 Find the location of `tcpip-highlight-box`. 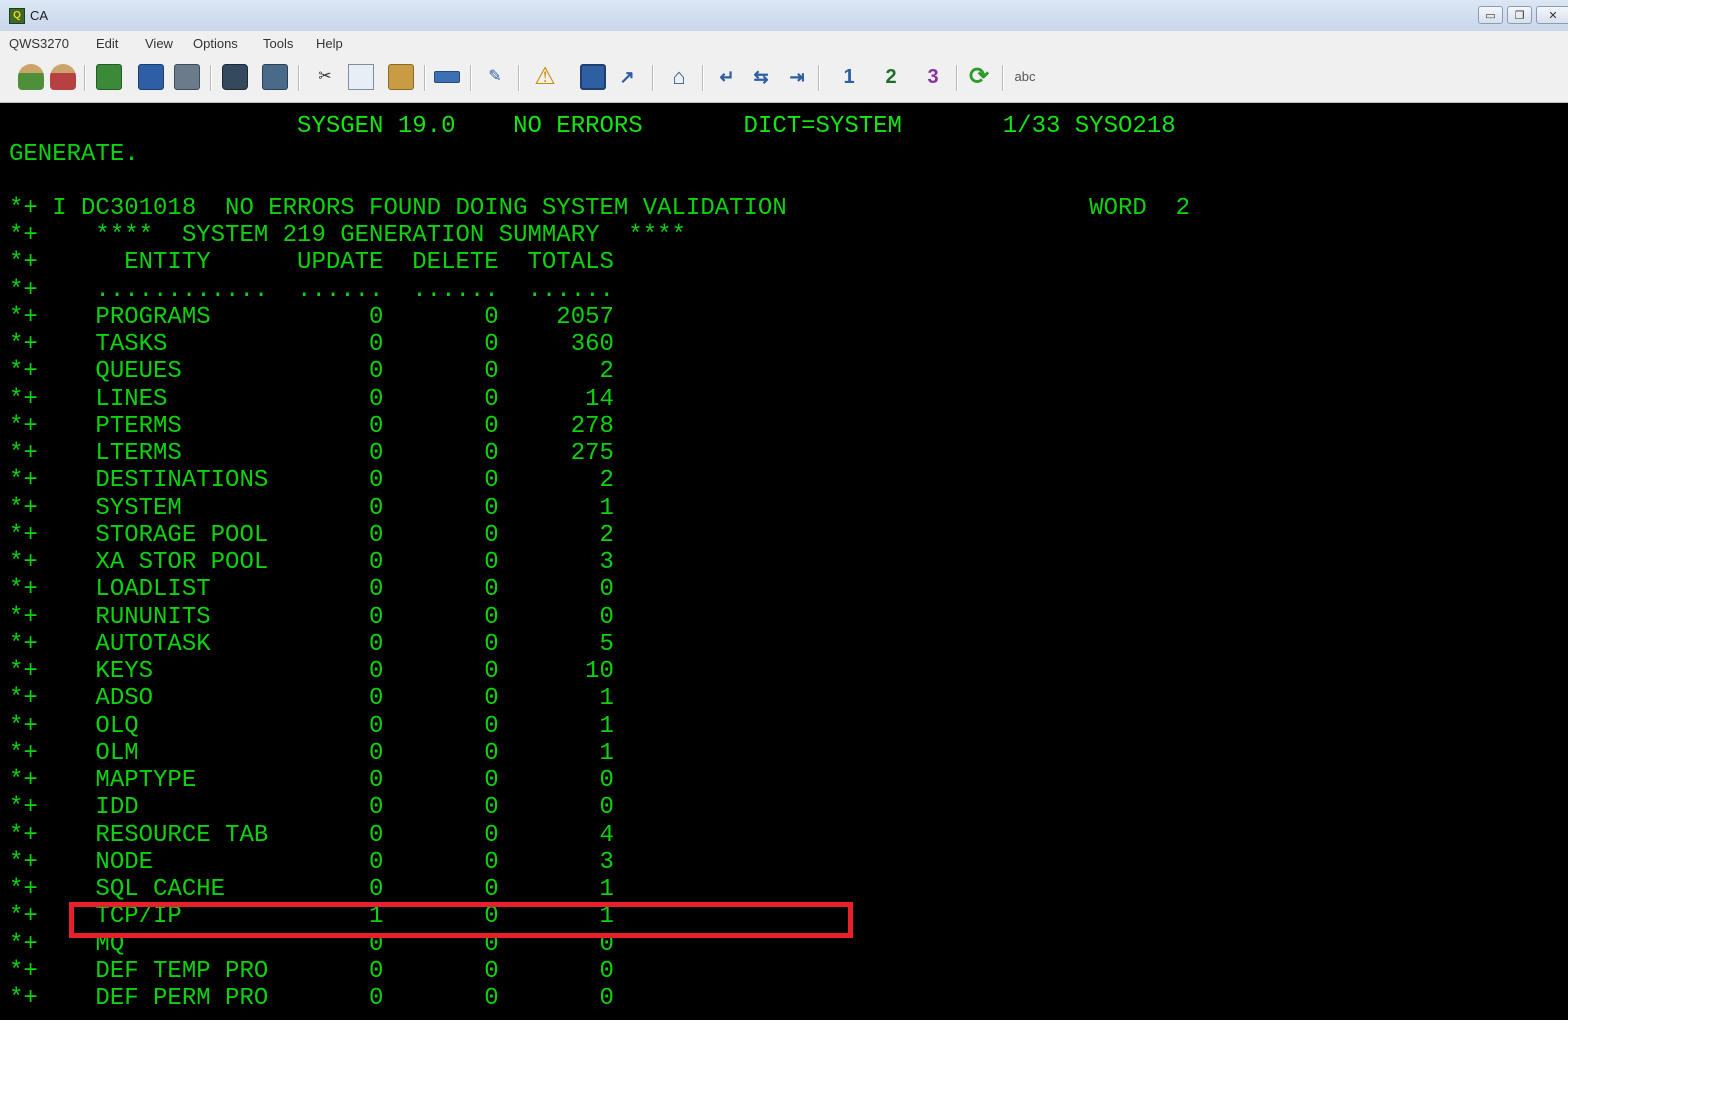

tcpip-highlight-box is located at coordinates (461, 920).